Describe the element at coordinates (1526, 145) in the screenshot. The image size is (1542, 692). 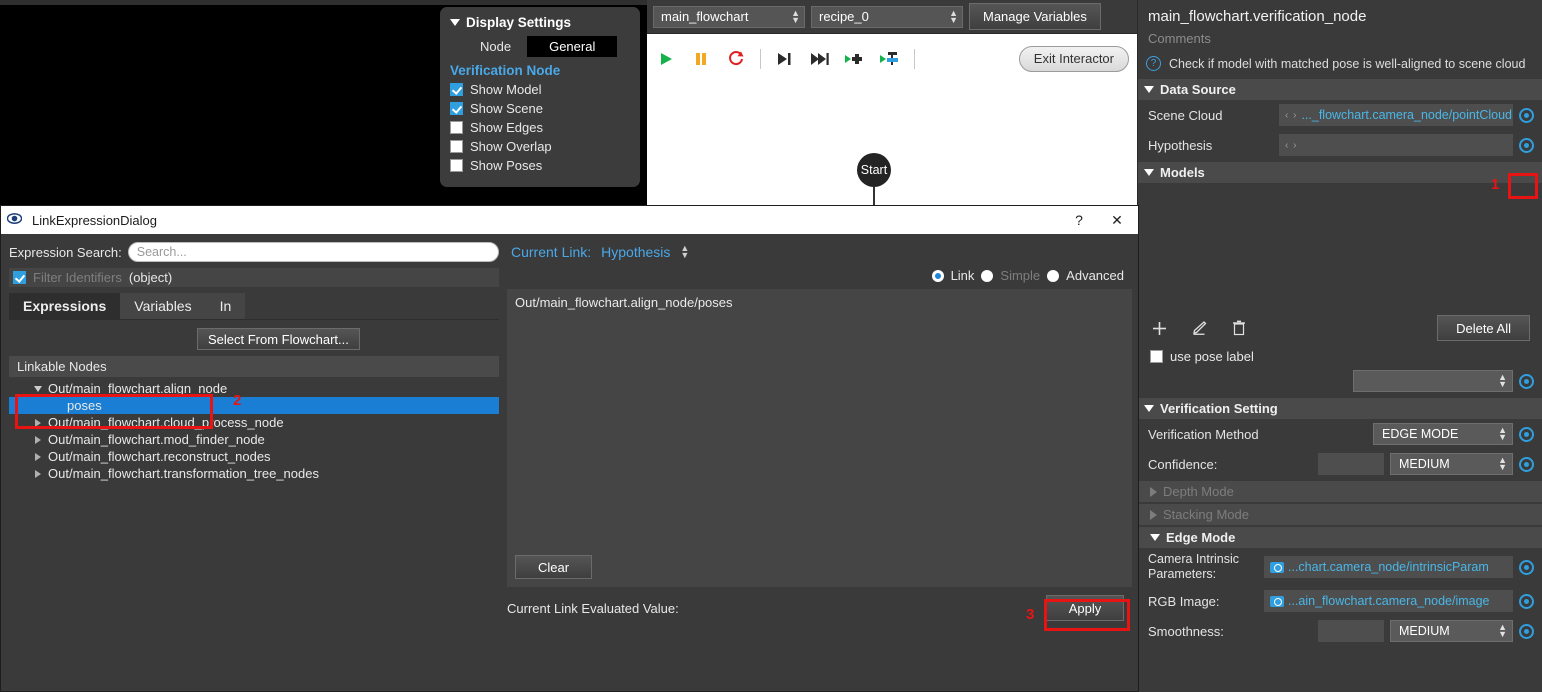
I see `hypothesis-target-button` at that location.